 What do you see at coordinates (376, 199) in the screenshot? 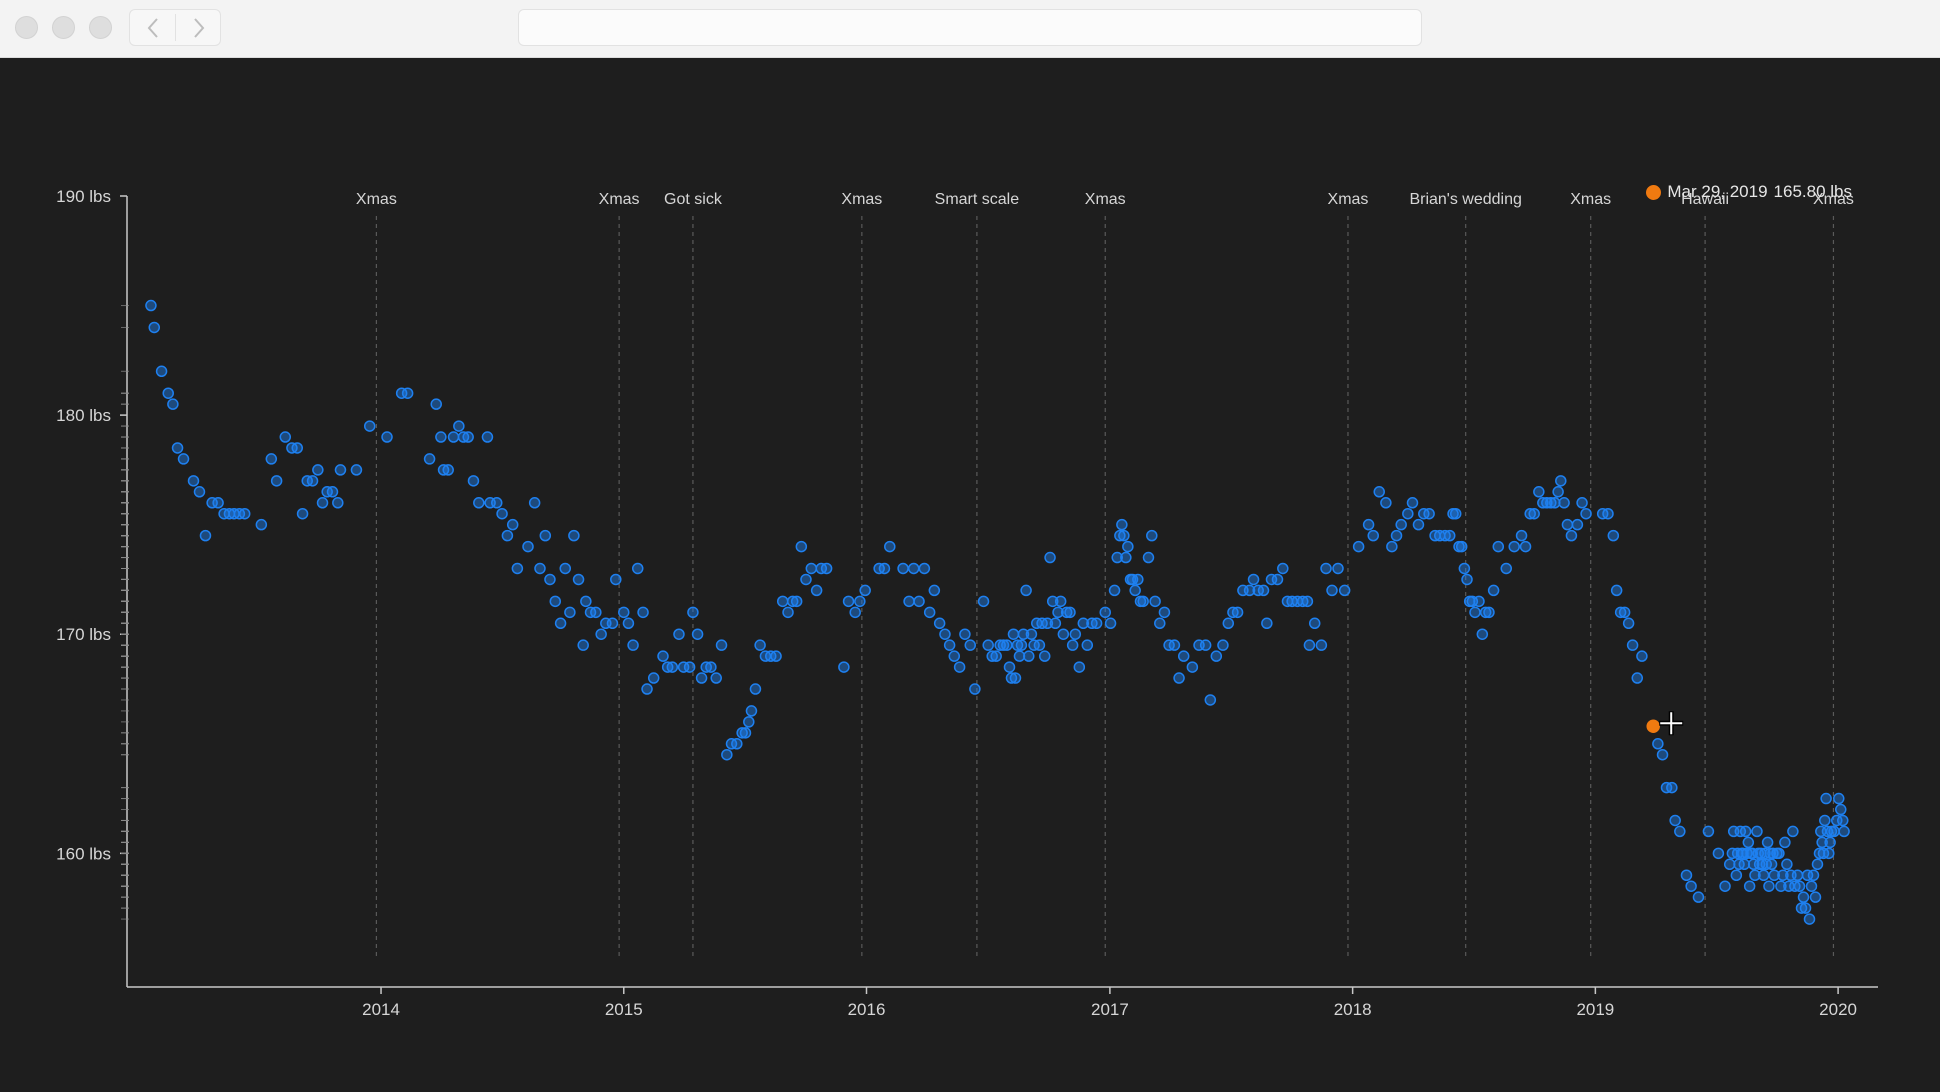
I see `annotation-label: Xmas` at bounding box center [376, 199].